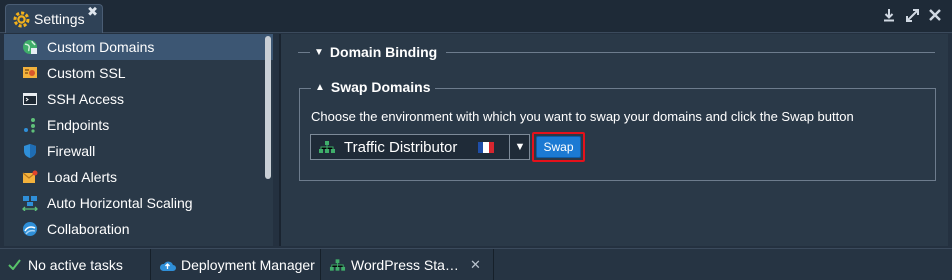  What do you see at coordinates (120, 203) in the screenshot?
I see `sidebar-item-label: Auto Horizontal Scaling` at bounding box center [120, 203].